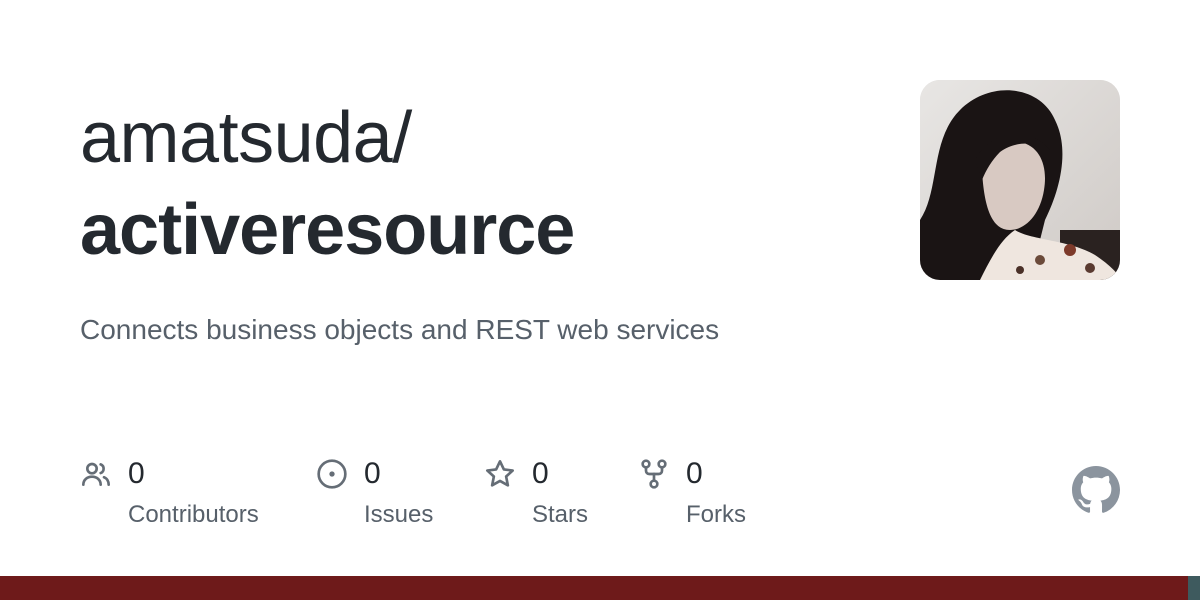 The height and width of the screenshot is (600, 1200). I want to click on stars-label: Stars, so click(560, 514).